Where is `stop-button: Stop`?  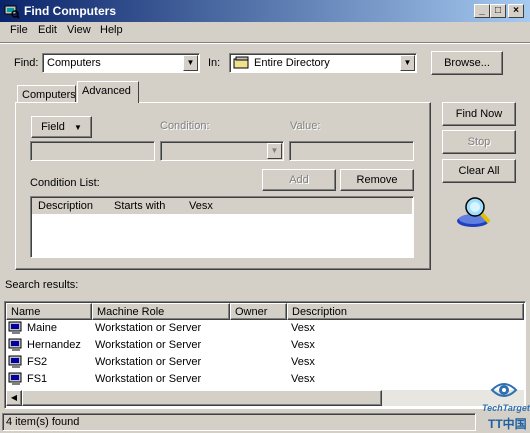
stop-button: Stop is located at coordinates (479, 142).